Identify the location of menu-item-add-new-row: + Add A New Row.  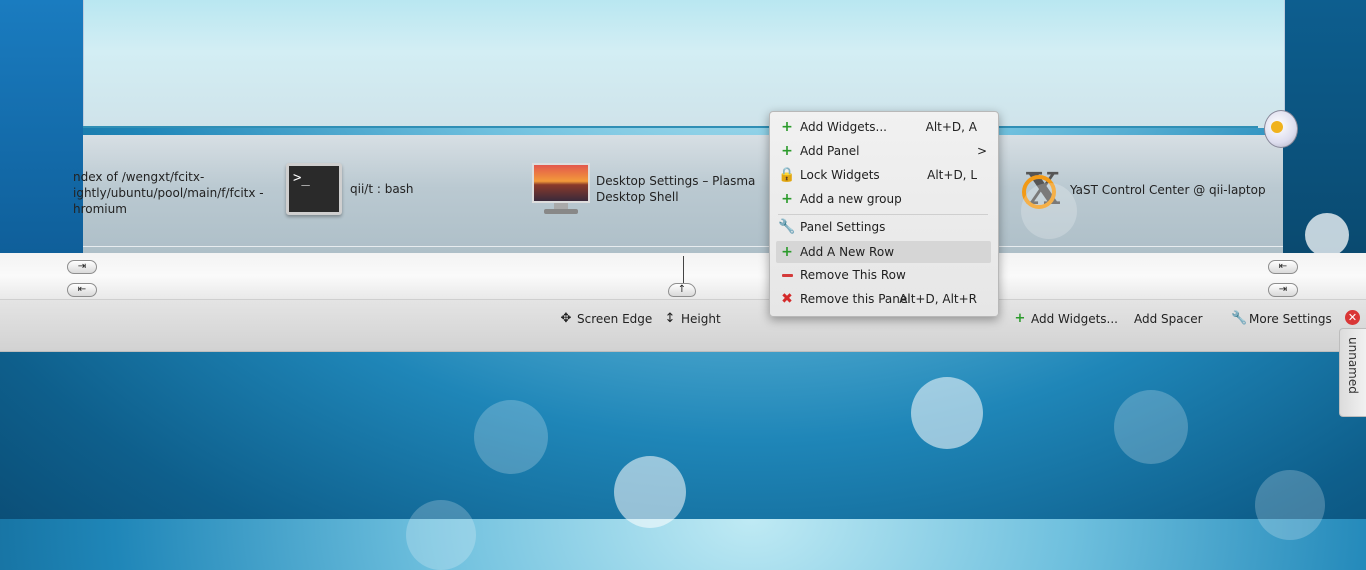
(883, 252).